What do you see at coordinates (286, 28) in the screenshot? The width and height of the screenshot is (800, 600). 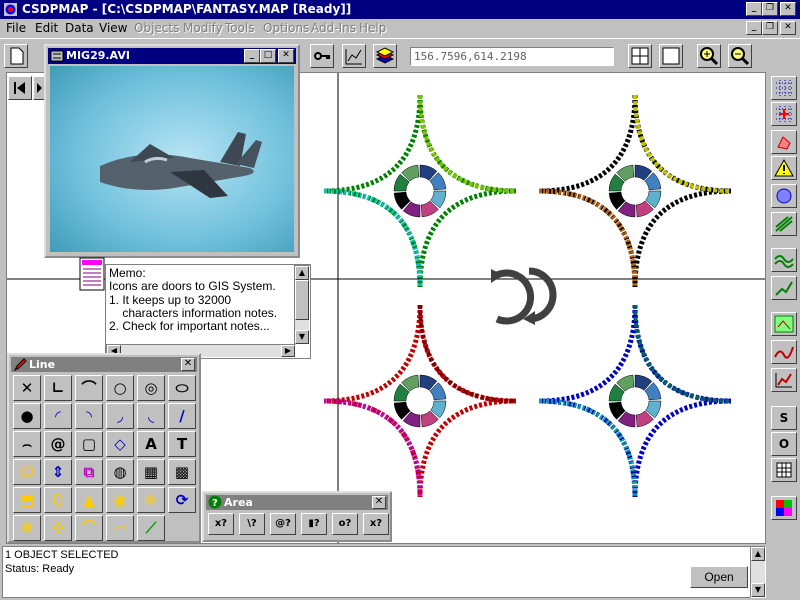 I see `menu-options: Options` at bounding box center [286, 28].